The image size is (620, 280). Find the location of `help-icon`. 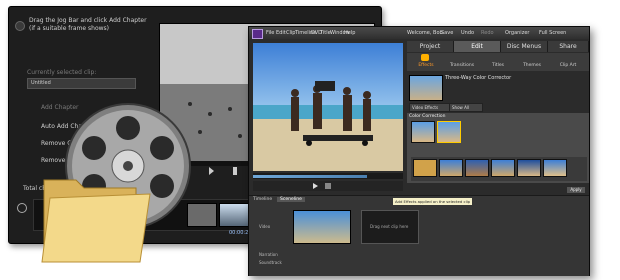

help-icon is located at coordinates (20, 26).